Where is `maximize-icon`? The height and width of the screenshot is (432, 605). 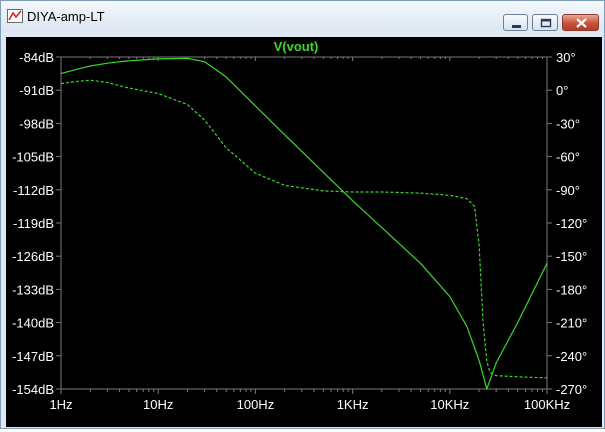
maximize-icon is located at coordinates (546, 23).